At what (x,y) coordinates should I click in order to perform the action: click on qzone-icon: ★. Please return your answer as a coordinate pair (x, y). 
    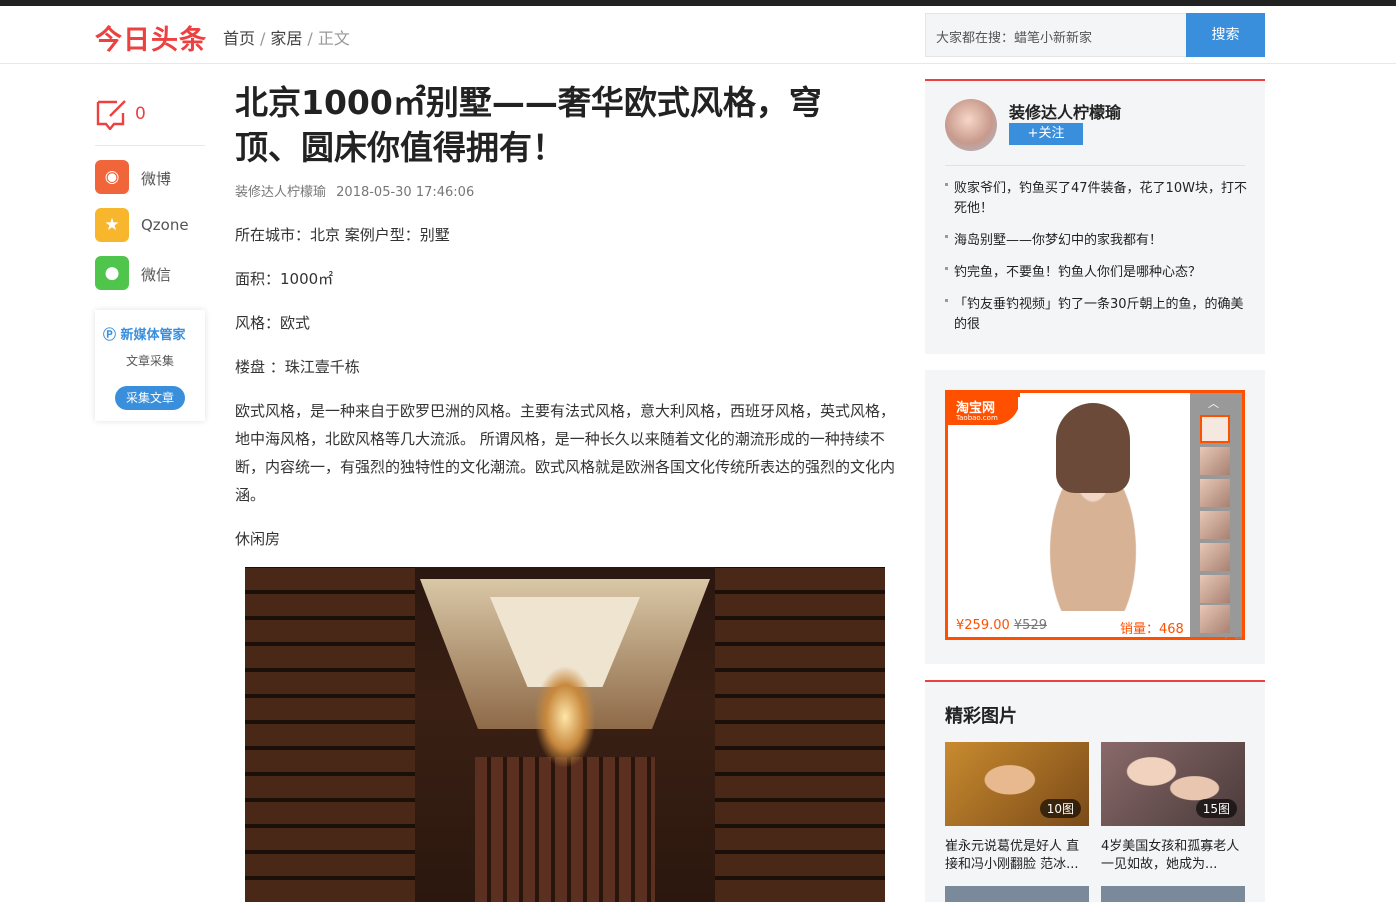
    Looking at the image, I should click on (112, 225).